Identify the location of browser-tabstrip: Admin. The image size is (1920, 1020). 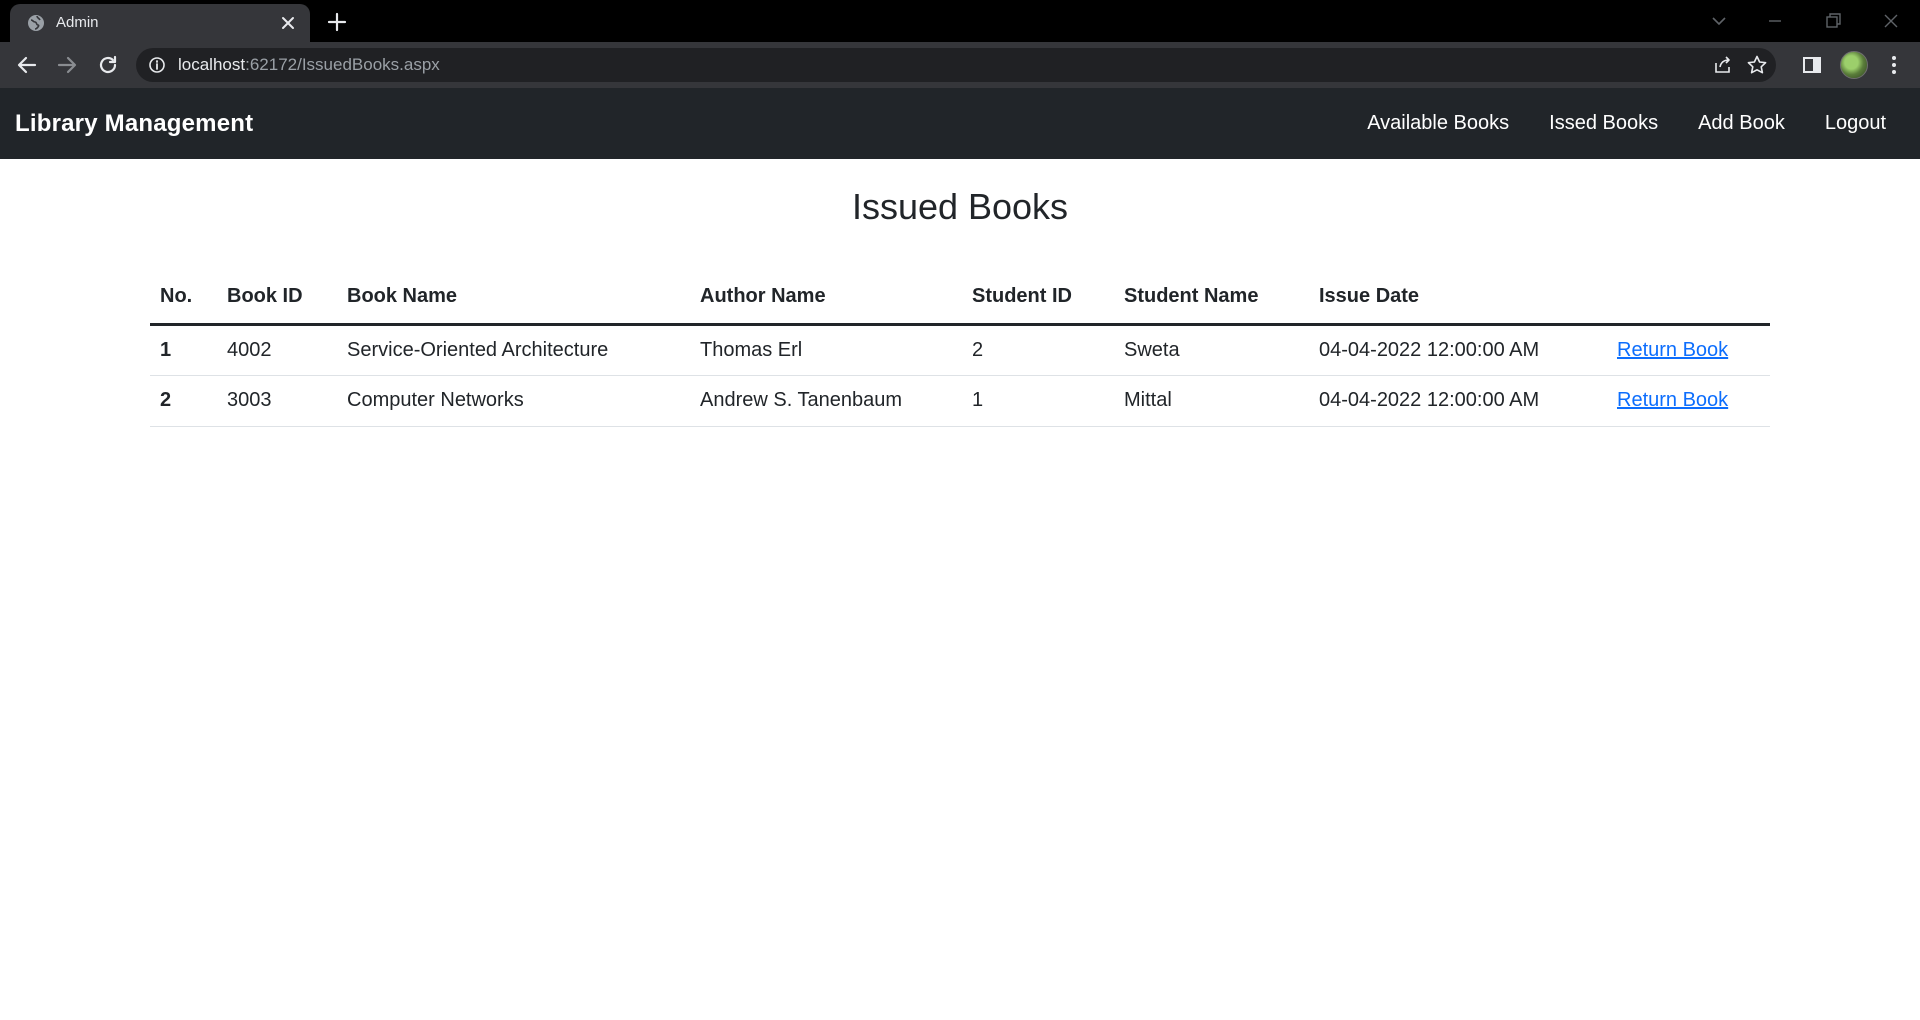
(960, 21).